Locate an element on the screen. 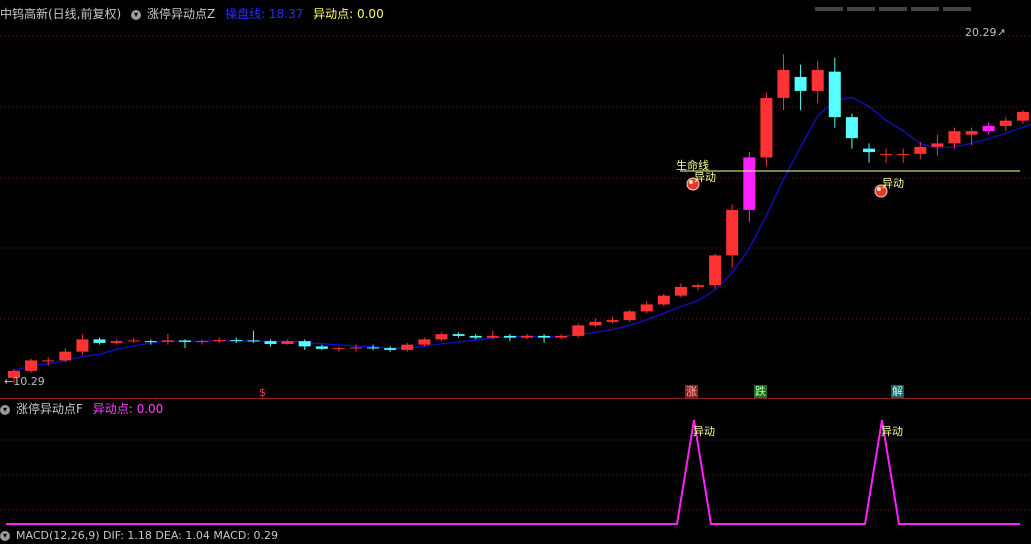  marker-zhang: 涨 is located at coordinates (691, 391).